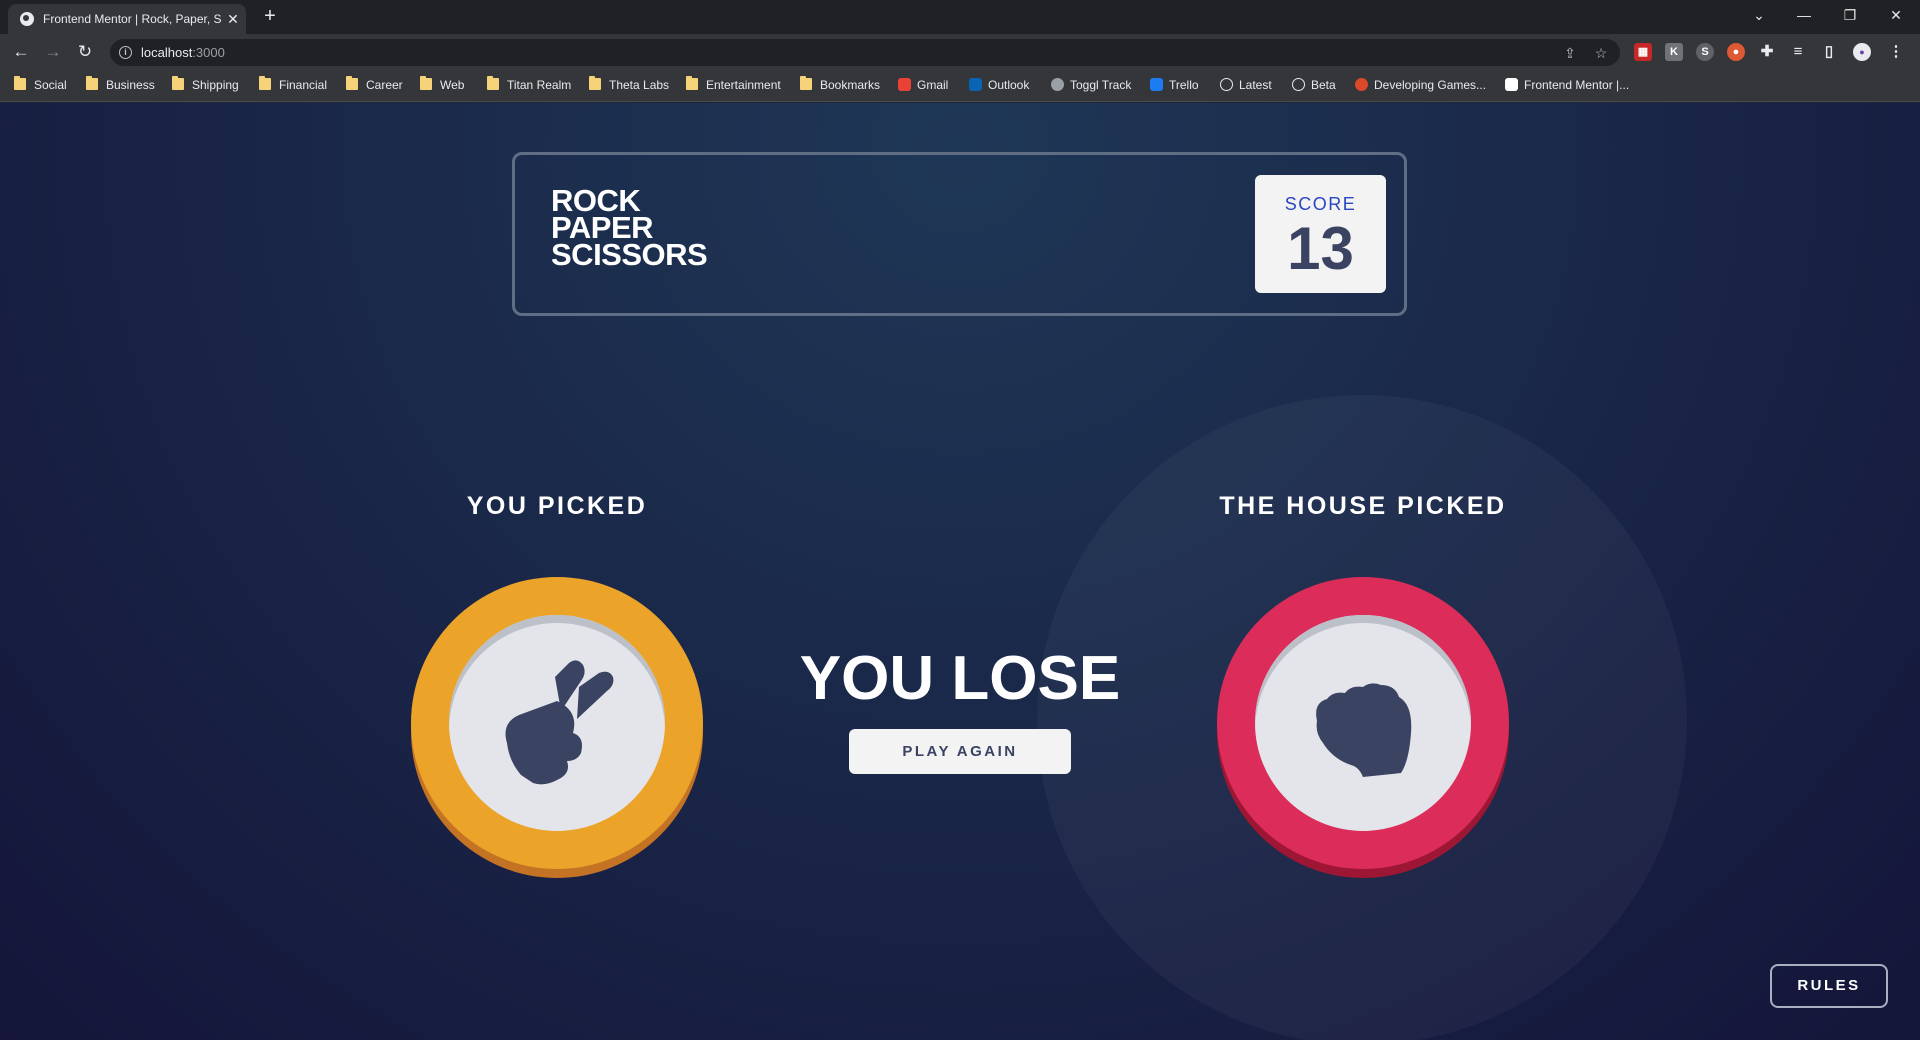 The image size is (1920, 1040). What do you see at coordinates (1174, 87) in the screenshot?
I see `bookmark-trello: Trello` at bounding box center [1174, 87].